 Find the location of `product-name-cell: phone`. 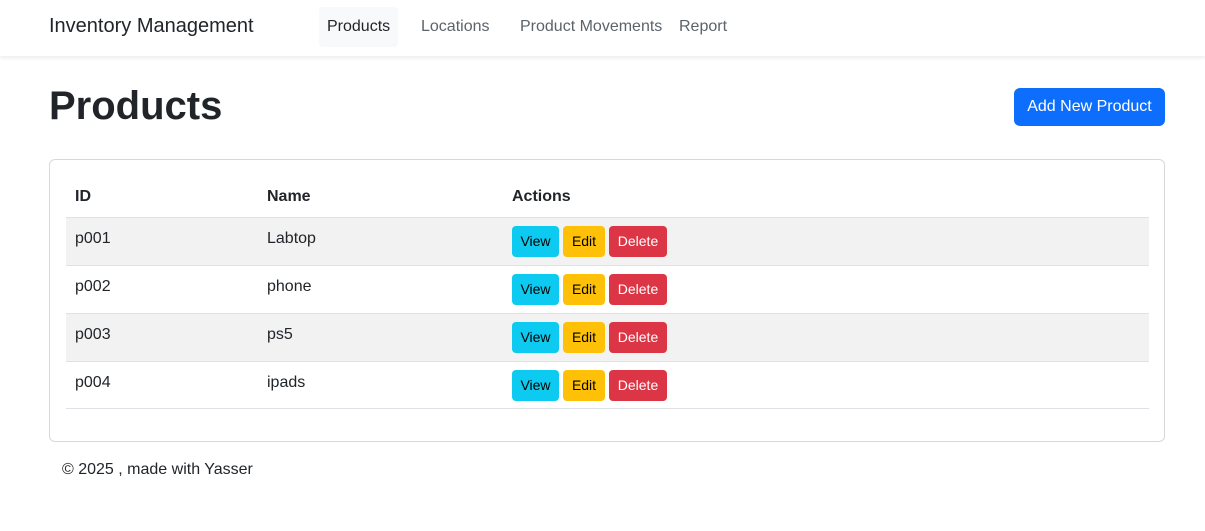

product-name-cell: phone is located at coordinates (289, 286).